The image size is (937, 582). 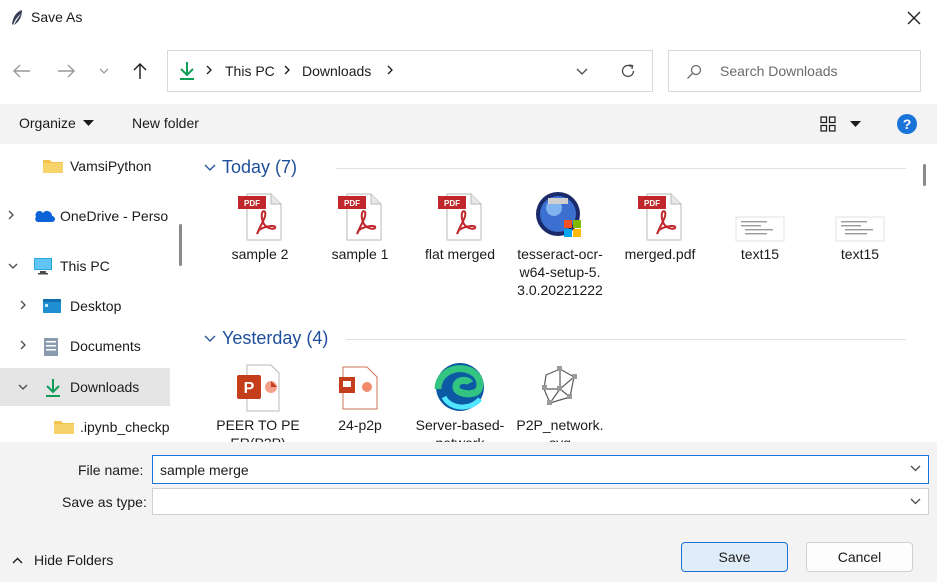 I want to click on sidebar-item-onedrive: OneDrive - Perso, so click(x=85, y=216).